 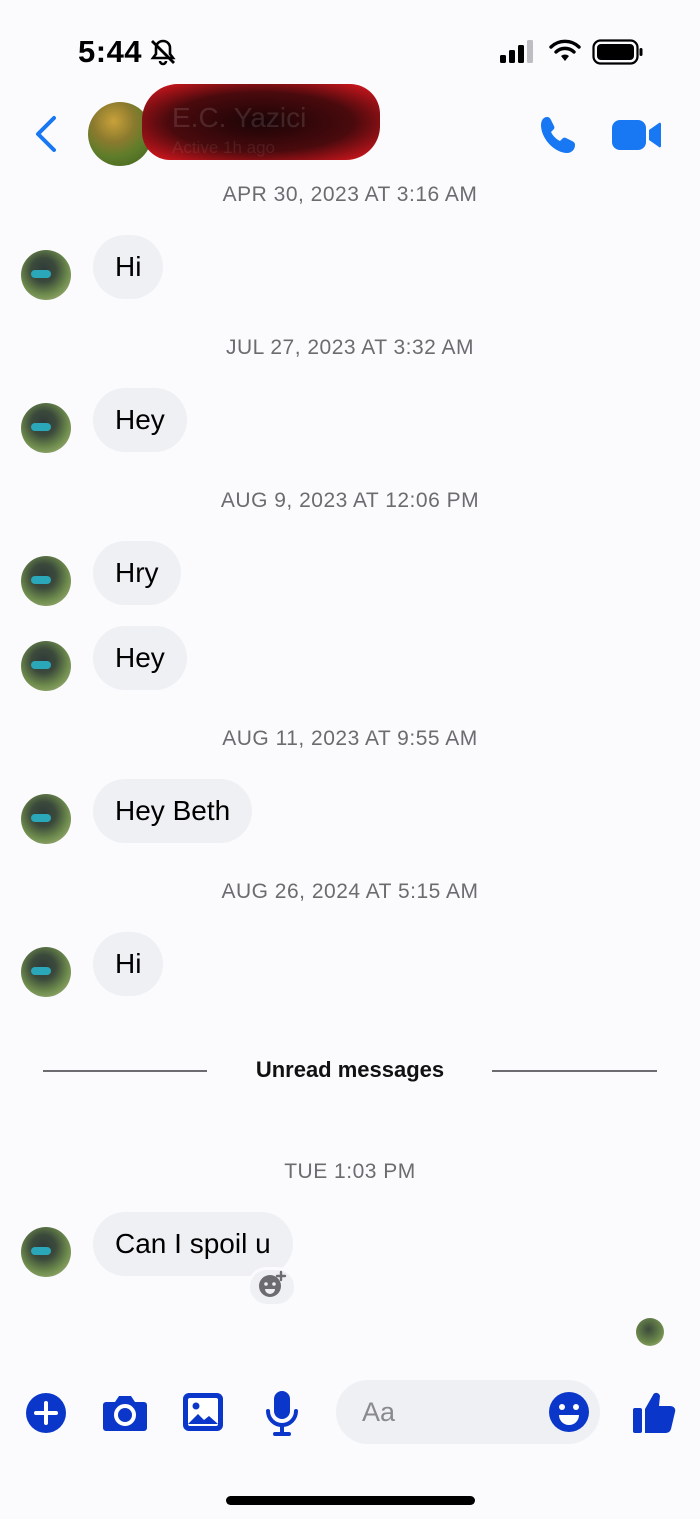 What do you see at coordinates (350, 1171) in the screenshot?
I see `timestamp: TUE 1:03 PM` at bounding box center [350, 1171].